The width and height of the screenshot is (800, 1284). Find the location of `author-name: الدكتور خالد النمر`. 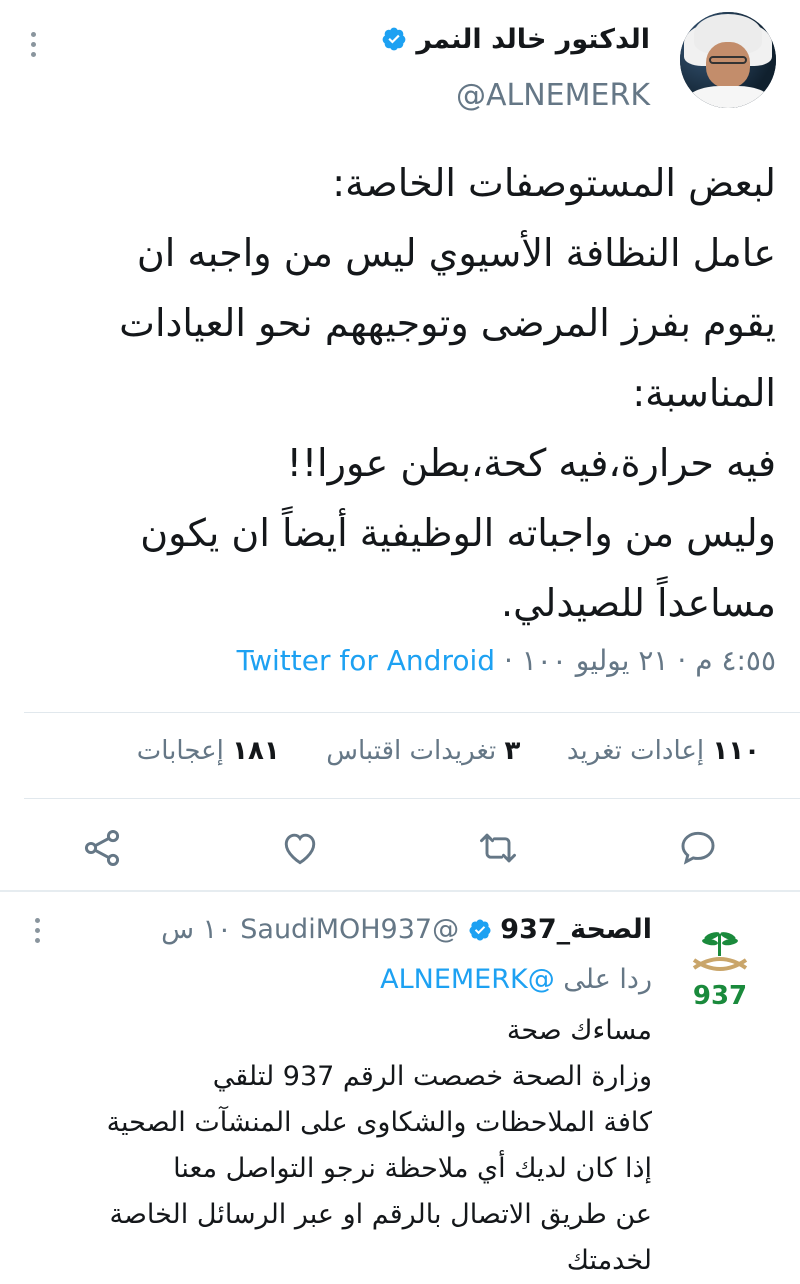

author-name: الدكتور خالد النمر is located at coordinates (515, 39).